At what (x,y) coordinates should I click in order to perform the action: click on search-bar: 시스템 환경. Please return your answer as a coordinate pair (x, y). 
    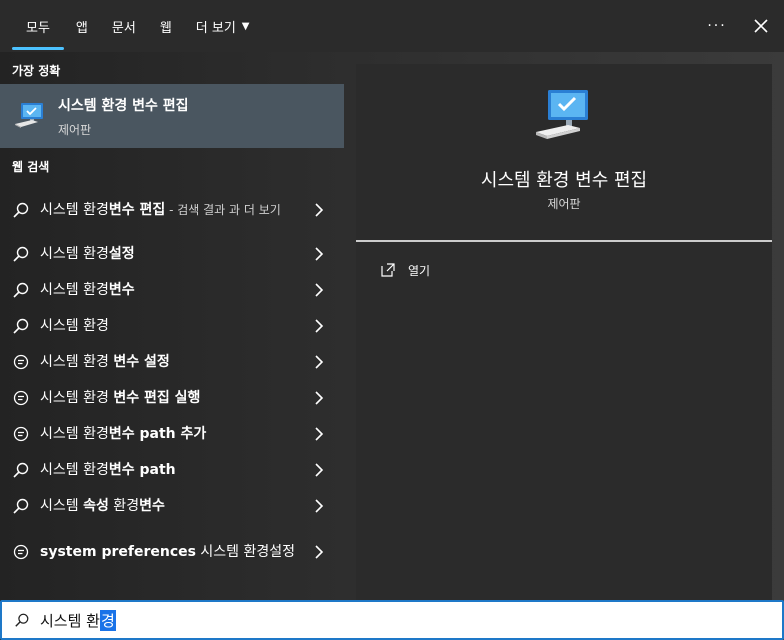
    Looking at the image, I should click on (392, 620).